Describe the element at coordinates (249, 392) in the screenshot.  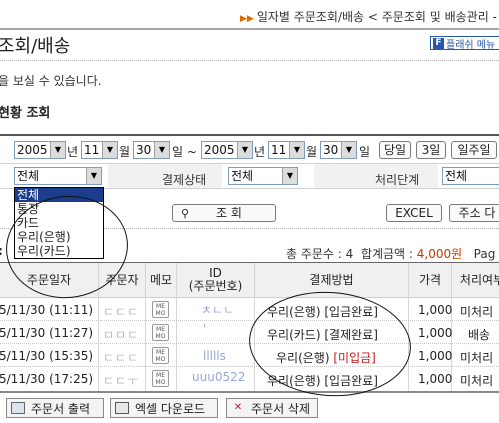
I see `table-bottom-border` at that location.